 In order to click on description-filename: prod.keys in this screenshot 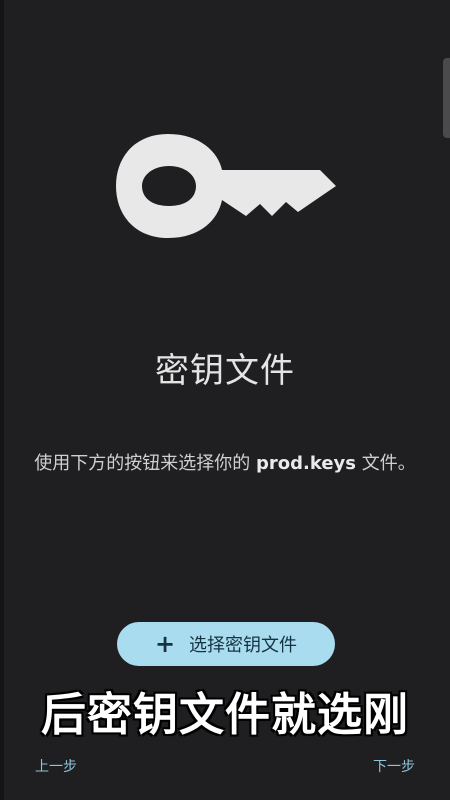, I will do `click(306, 463)`.